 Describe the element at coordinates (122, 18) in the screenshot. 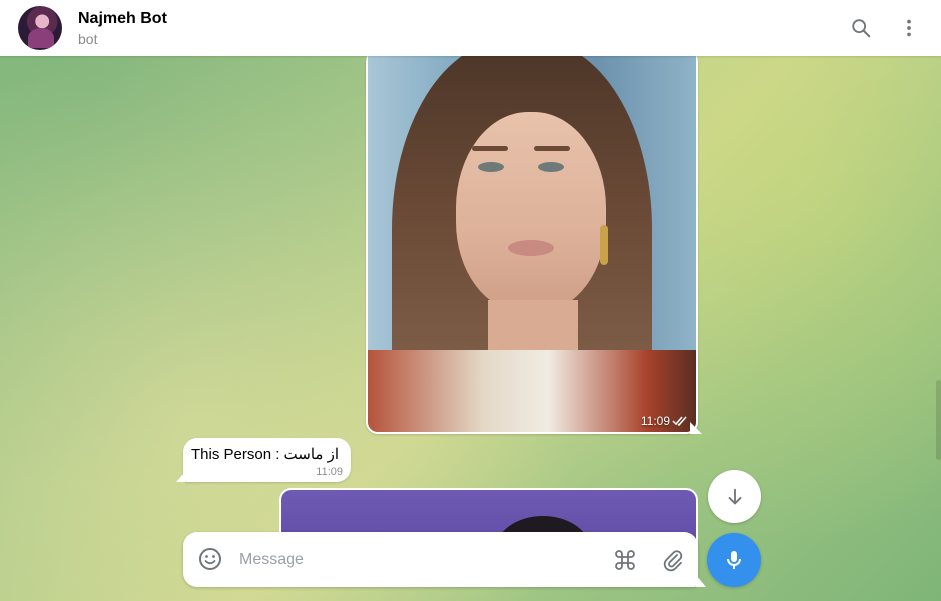

I see `chat-title: Najmeh Bot` at that location.